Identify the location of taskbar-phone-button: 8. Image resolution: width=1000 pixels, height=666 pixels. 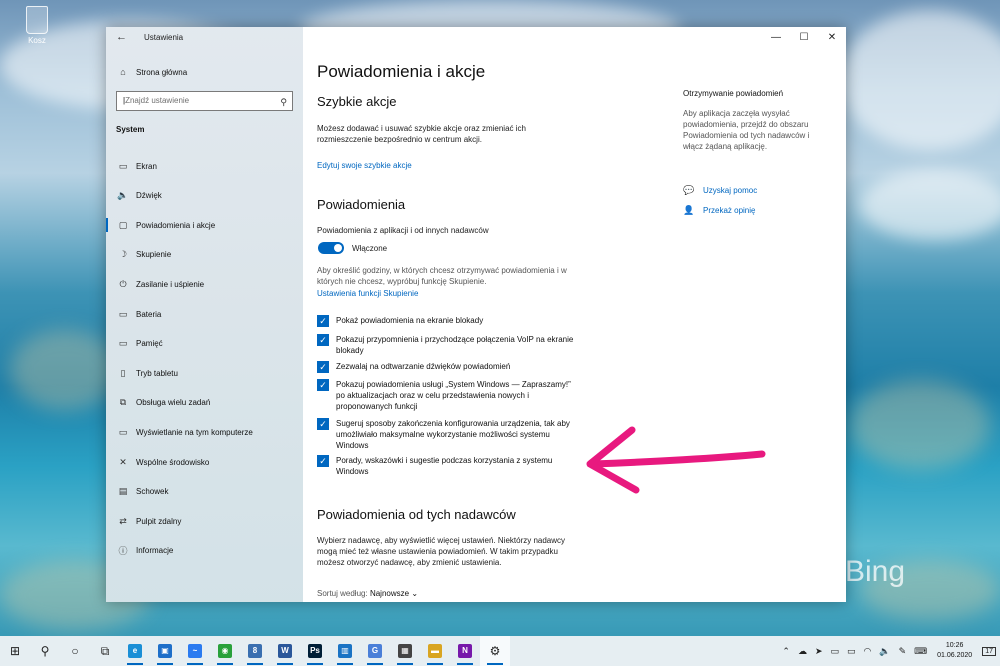
(255, 651).